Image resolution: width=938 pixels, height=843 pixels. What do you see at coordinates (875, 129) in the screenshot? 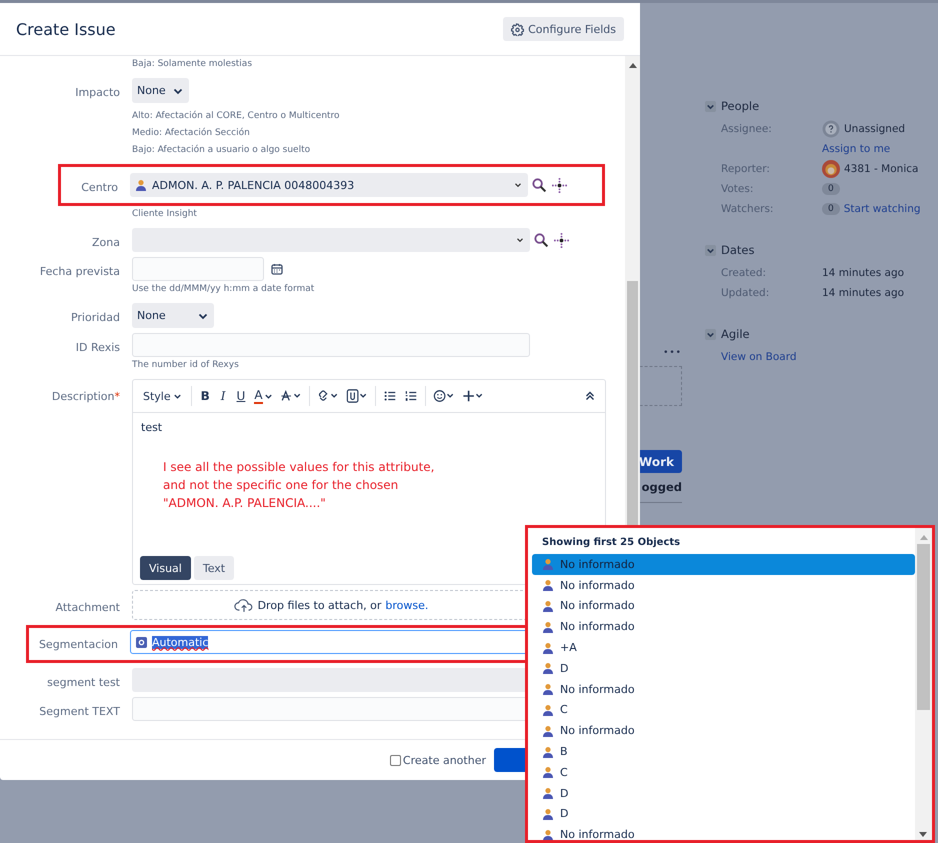
I see `assignee-value: Unassigned` at bounding box center [875, 129].